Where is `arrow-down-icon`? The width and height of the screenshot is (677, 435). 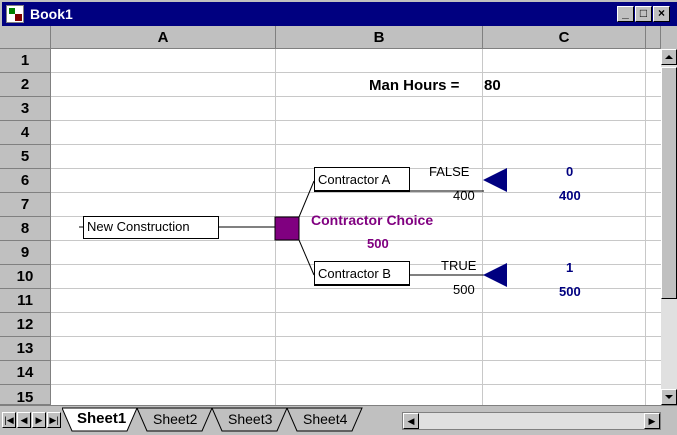
arrow-down-icon is located at coordinates (669, 397).